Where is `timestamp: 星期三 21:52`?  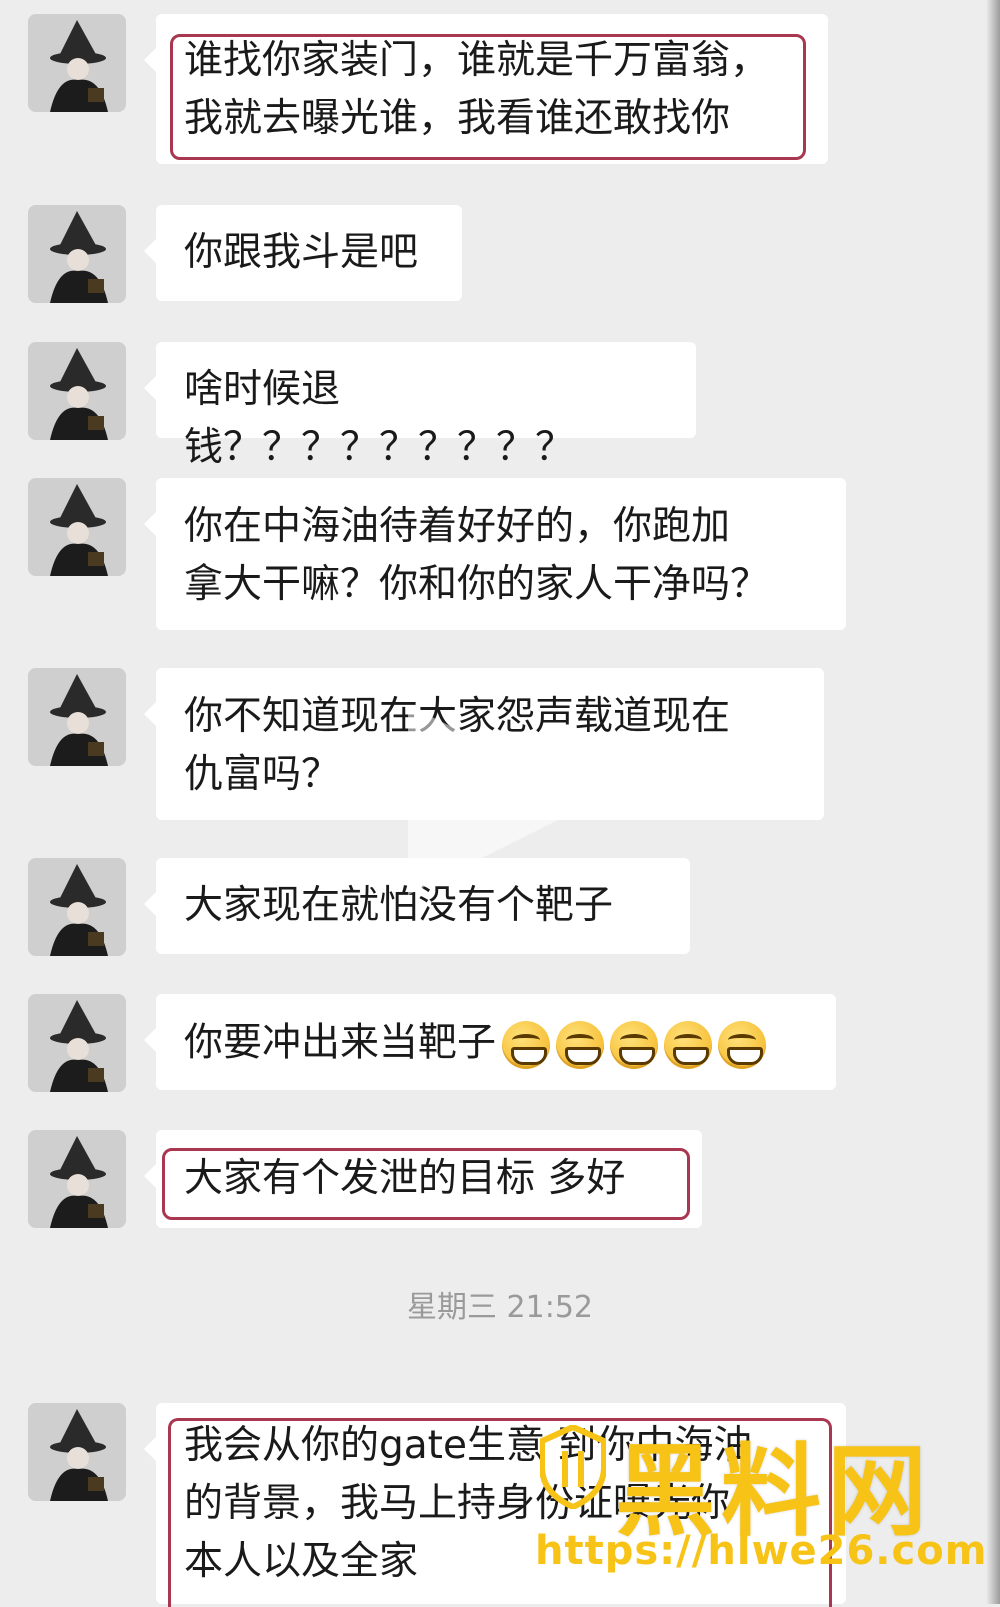
timestamp: 星期三 21:52 is located at coordinates (500, 1307).